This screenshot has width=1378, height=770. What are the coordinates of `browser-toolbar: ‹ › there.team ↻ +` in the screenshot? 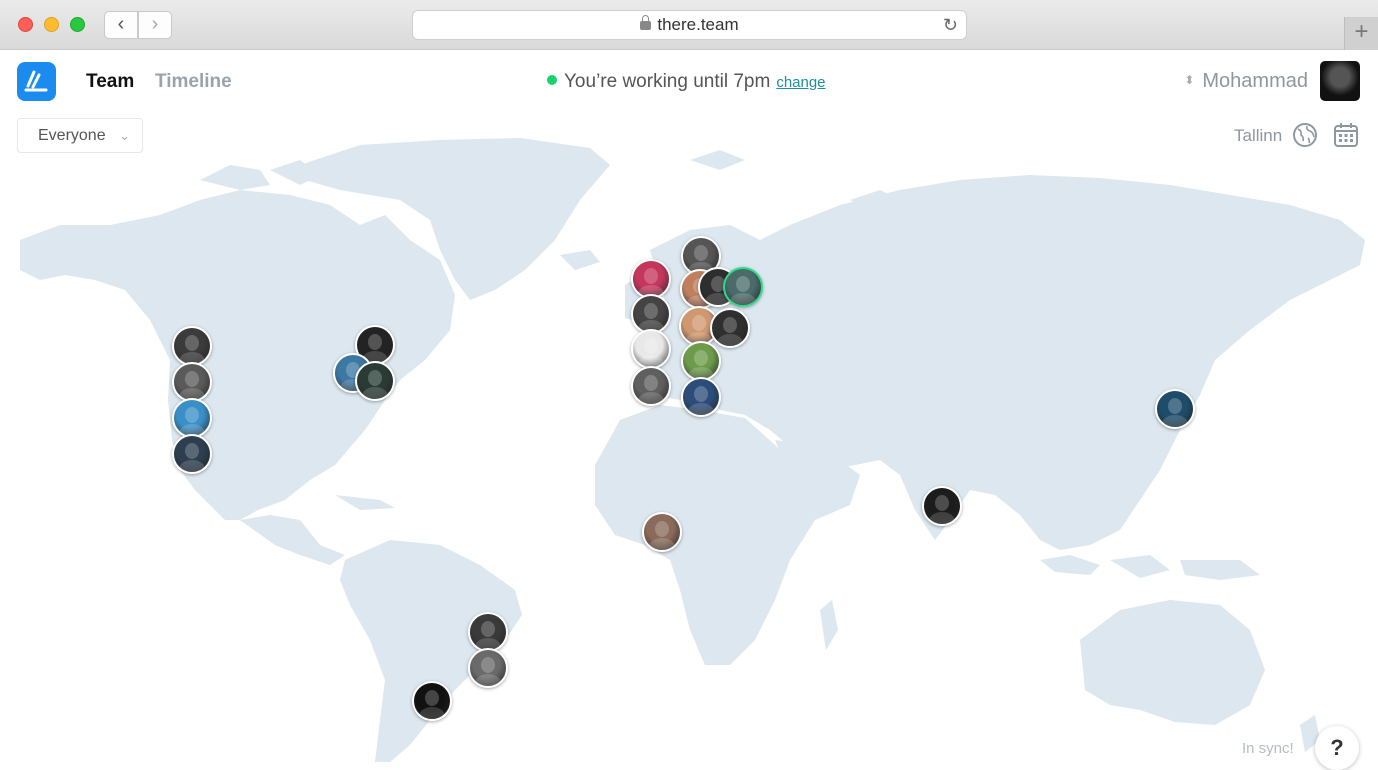 It's located at (689, 25).